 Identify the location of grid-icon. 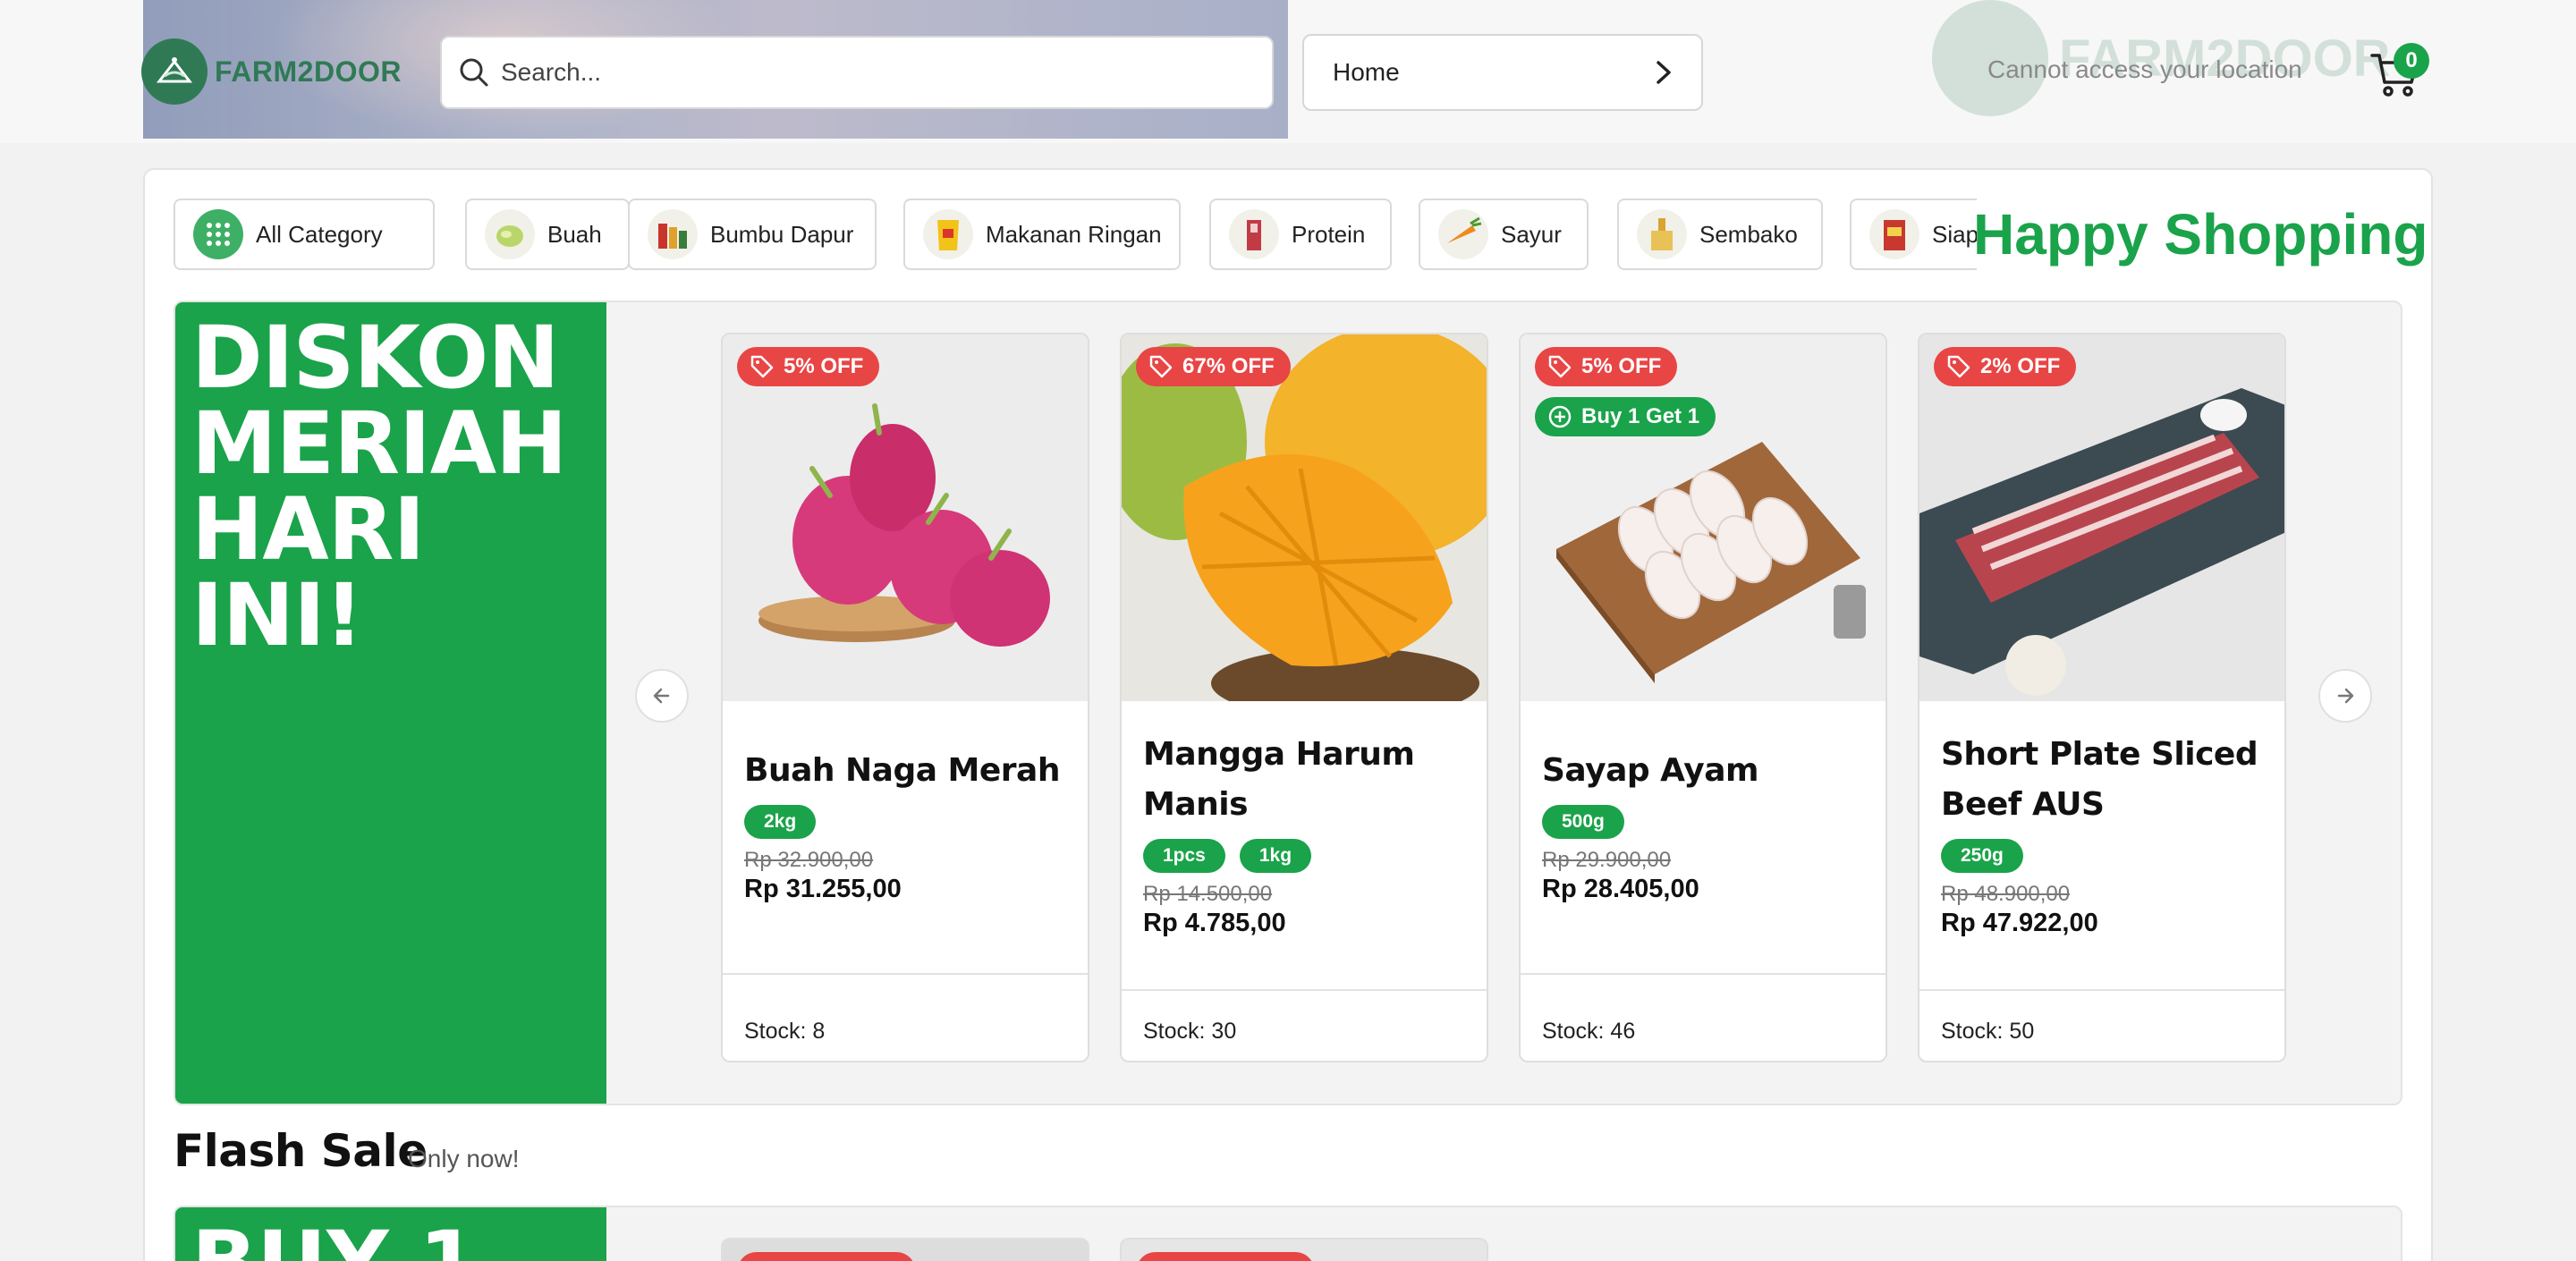
(218, 234).